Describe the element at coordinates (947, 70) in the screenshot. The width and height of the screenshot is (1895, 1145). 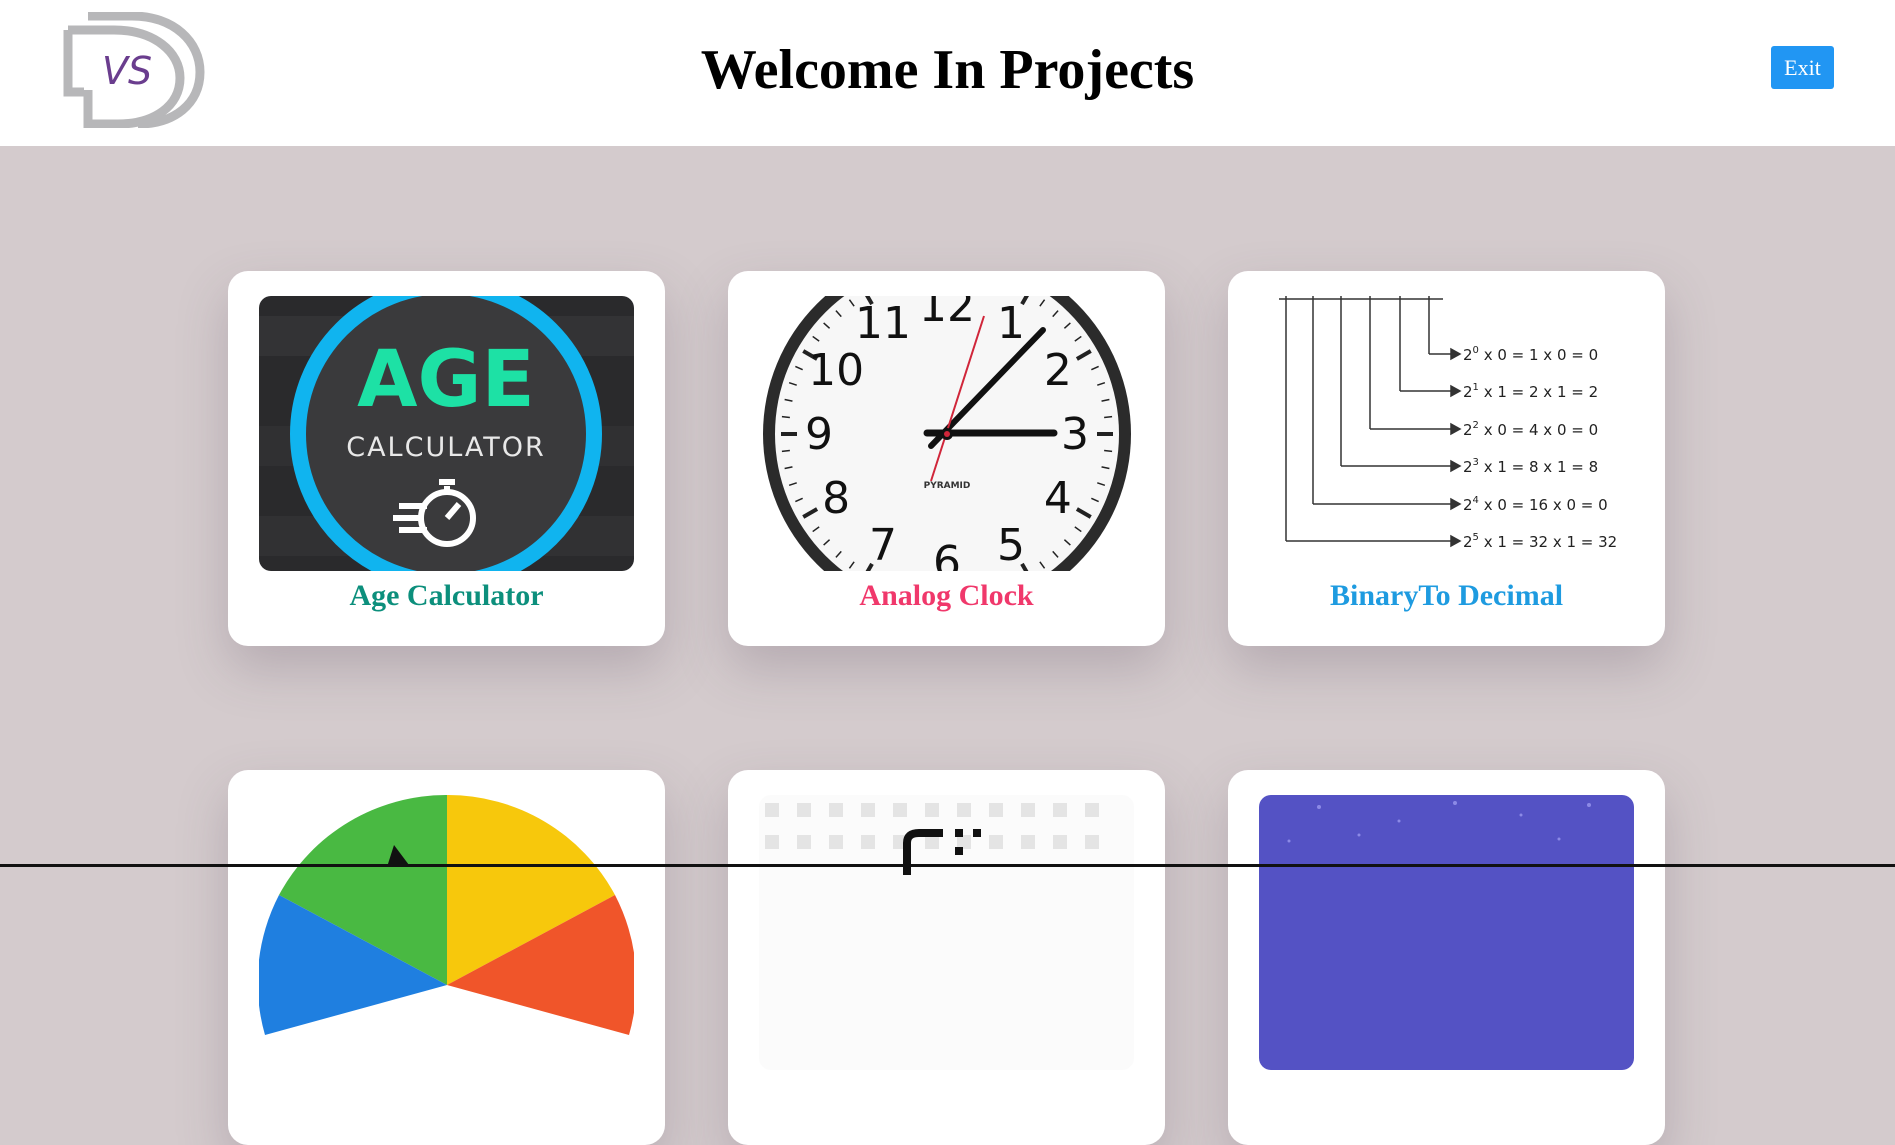
I see `page-title: Welcome In Projects` at that location.